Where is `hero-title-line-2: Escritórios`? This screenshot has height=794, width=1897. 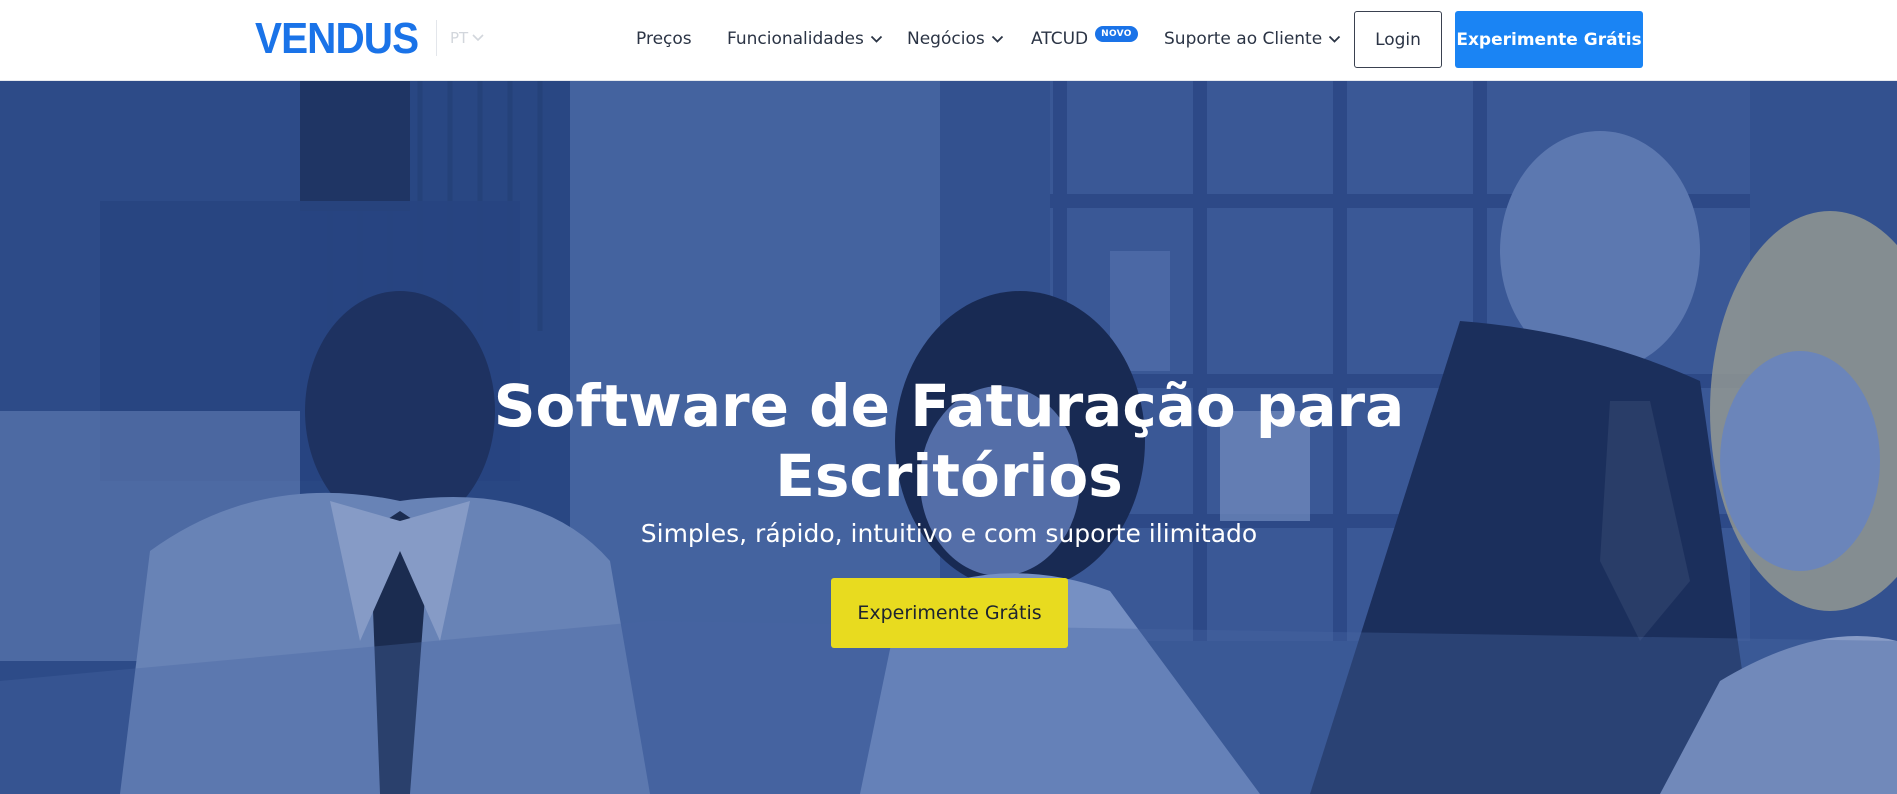 hero-title-line-2: Escritórios is located at coordinates (949, 476).